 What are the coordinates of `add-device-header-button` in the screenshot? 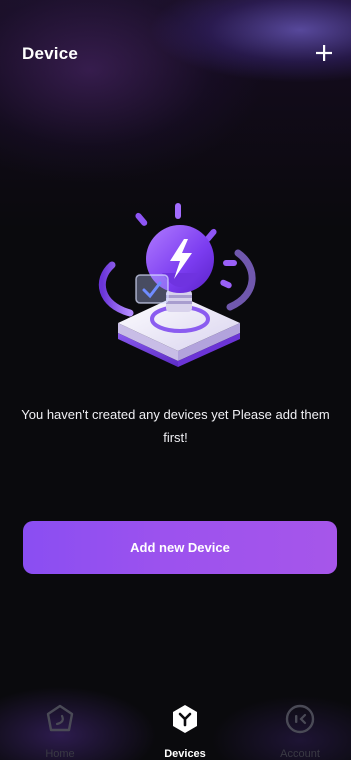 It's located at (324, 53).